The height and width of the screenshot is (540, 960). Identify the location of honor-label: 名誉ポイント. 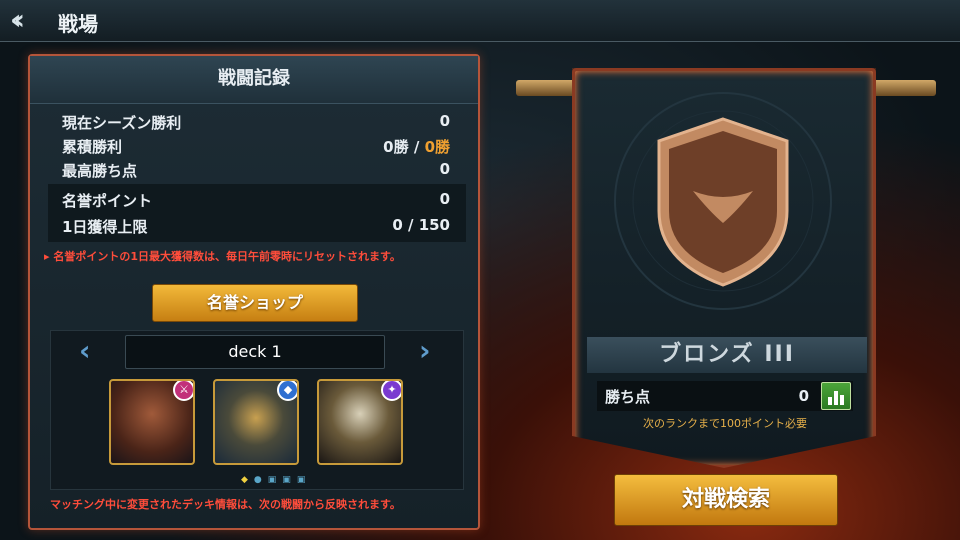
(107, 201).